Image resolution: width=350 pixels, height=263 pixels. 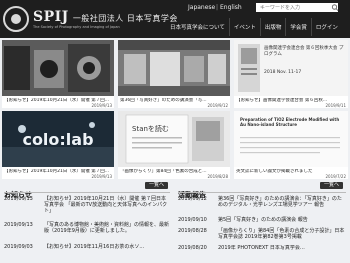 What do you see at coordinates (125, 19) in the screenshot?
I see `logo-japanese-name: 一般社団法人 日本写真学会` at bounding box center [125, 19].